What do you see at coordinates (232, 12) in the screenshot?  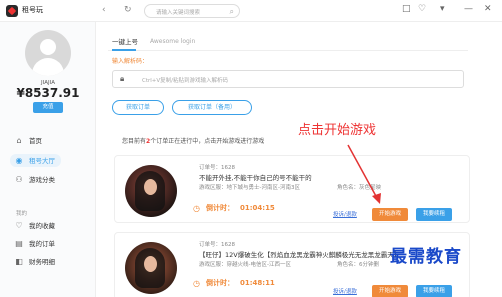 I see `search-icon: ⌕` at bounding box center [232, 12].